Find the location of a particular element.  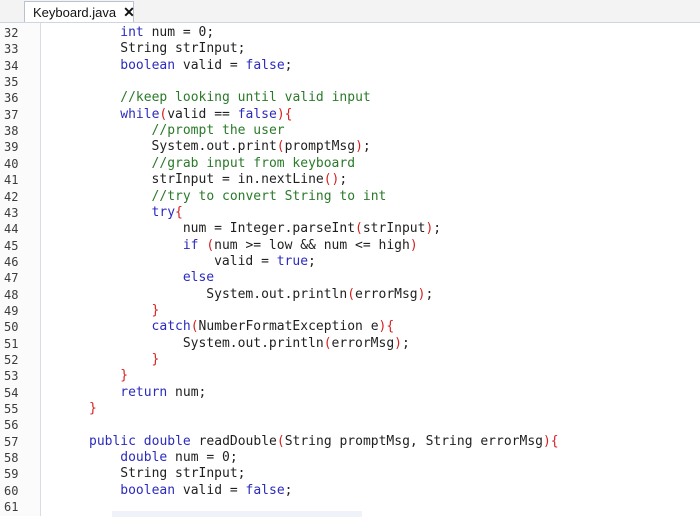

line-number: 35 is located at coordinates (11, 82).